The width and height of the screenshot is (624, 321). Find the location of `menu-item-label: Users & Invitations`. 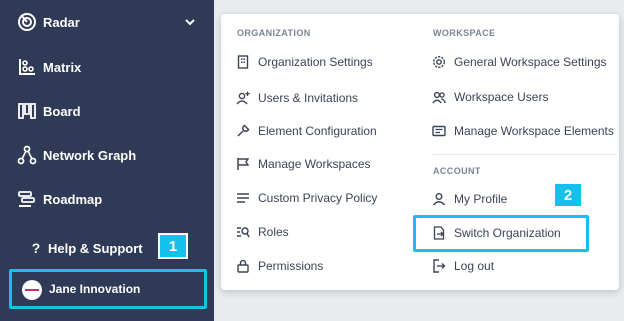

menu-item-label: Users & Invitations is located at coordinates (308, 98).